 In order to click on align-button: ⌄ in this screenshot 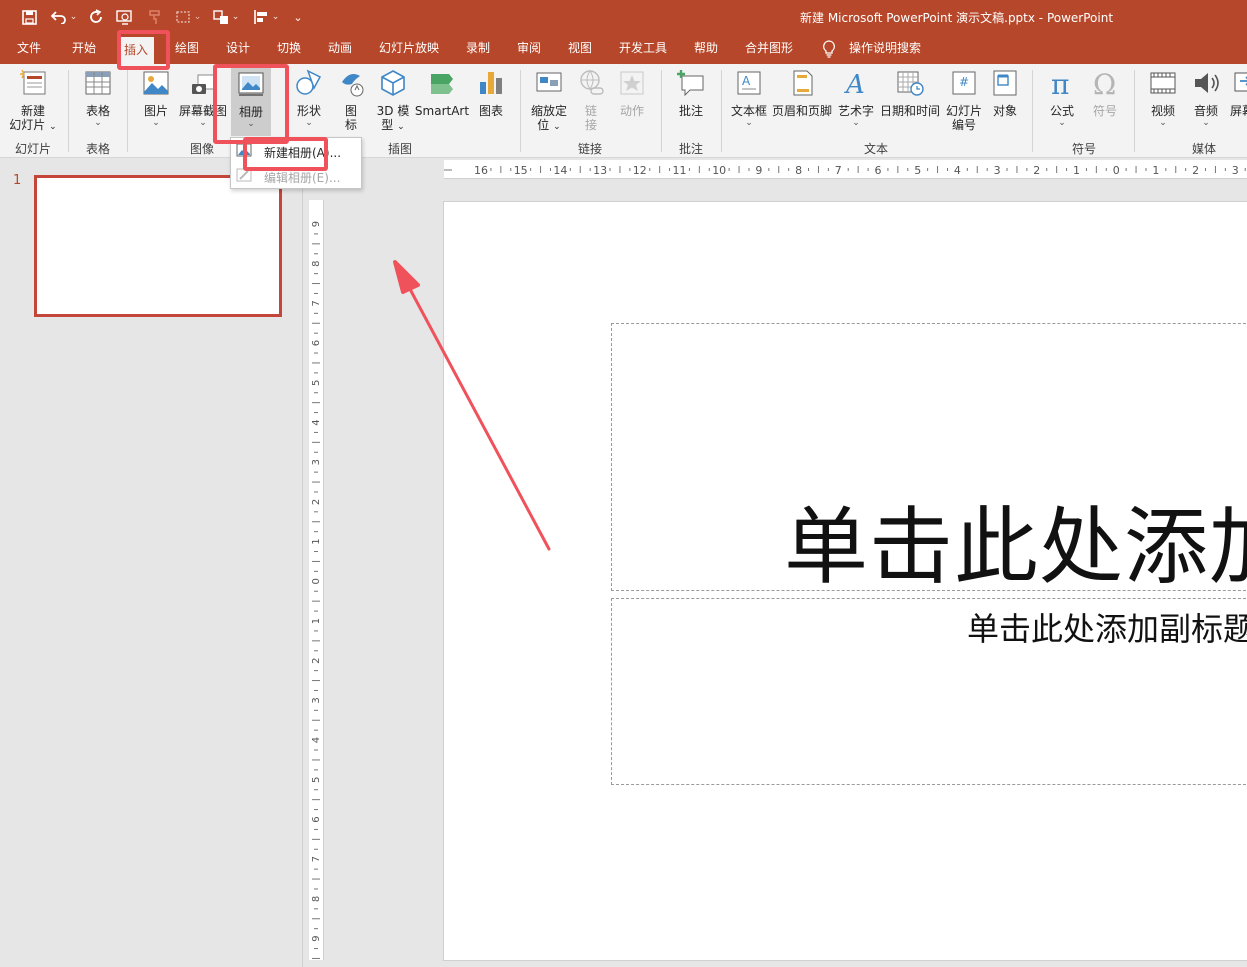, I will do `click(266, 17)`.